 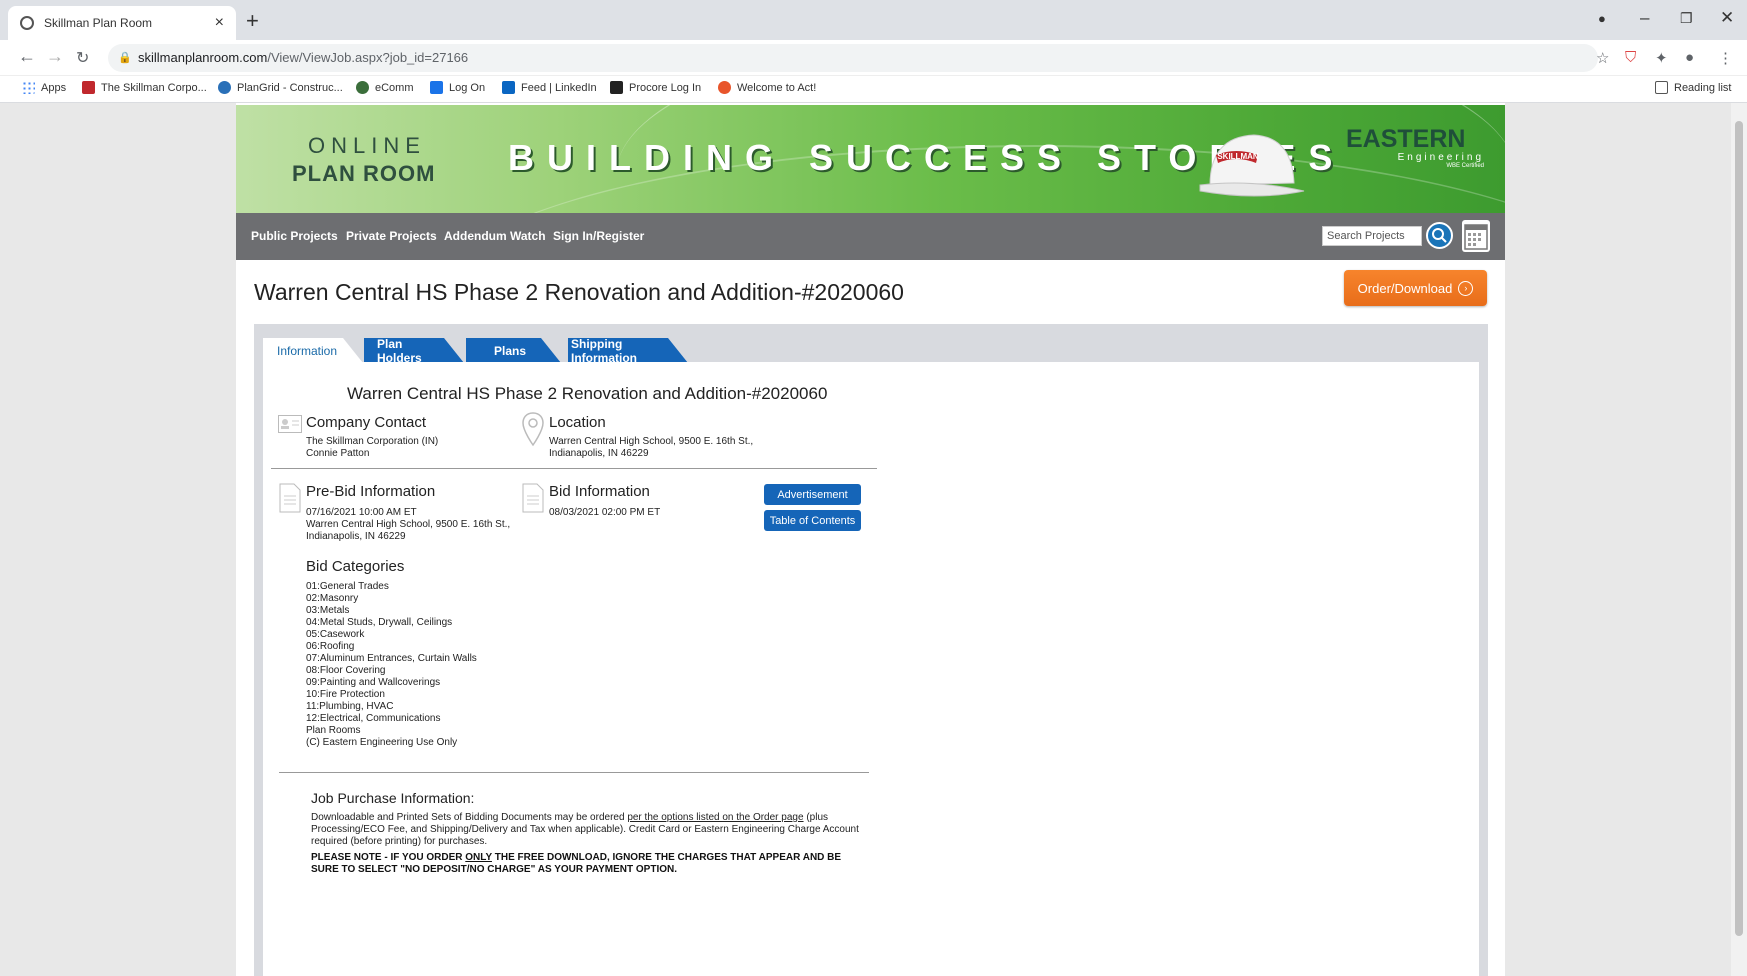 I want to click on list-item: 12:Electrical, Communications, so click(x=373, y=718).